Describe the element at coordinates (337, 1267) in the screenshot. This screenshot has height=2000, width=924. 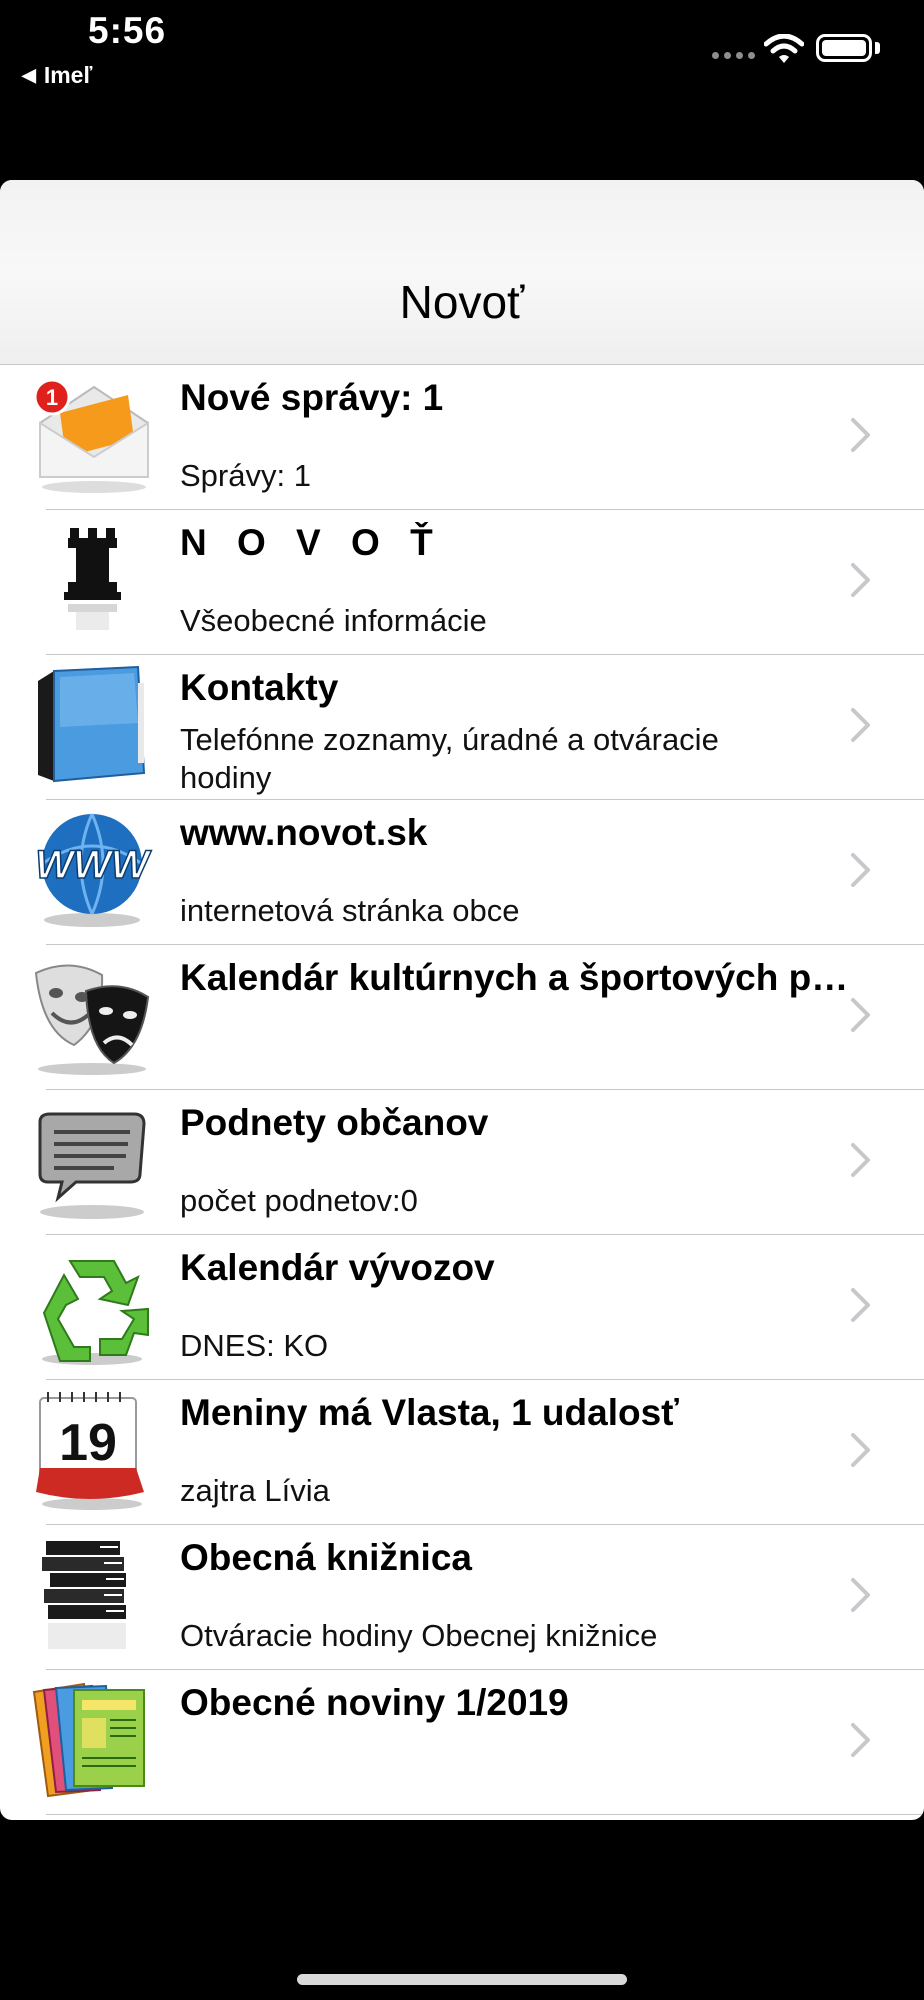
I see `item-title: Kalendár vývozov` at that location.